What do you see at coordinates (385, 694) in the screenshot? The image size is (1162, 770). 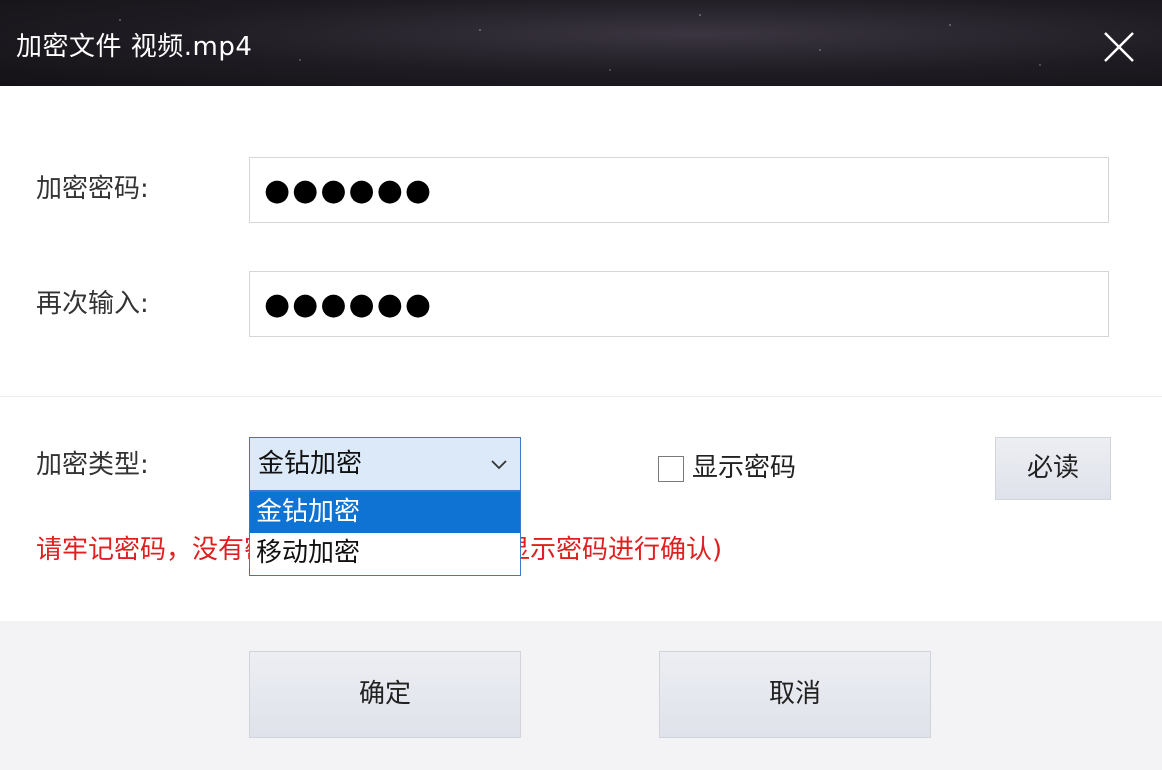 I see `ok-button: 确定` at bounding box center [385, 694].